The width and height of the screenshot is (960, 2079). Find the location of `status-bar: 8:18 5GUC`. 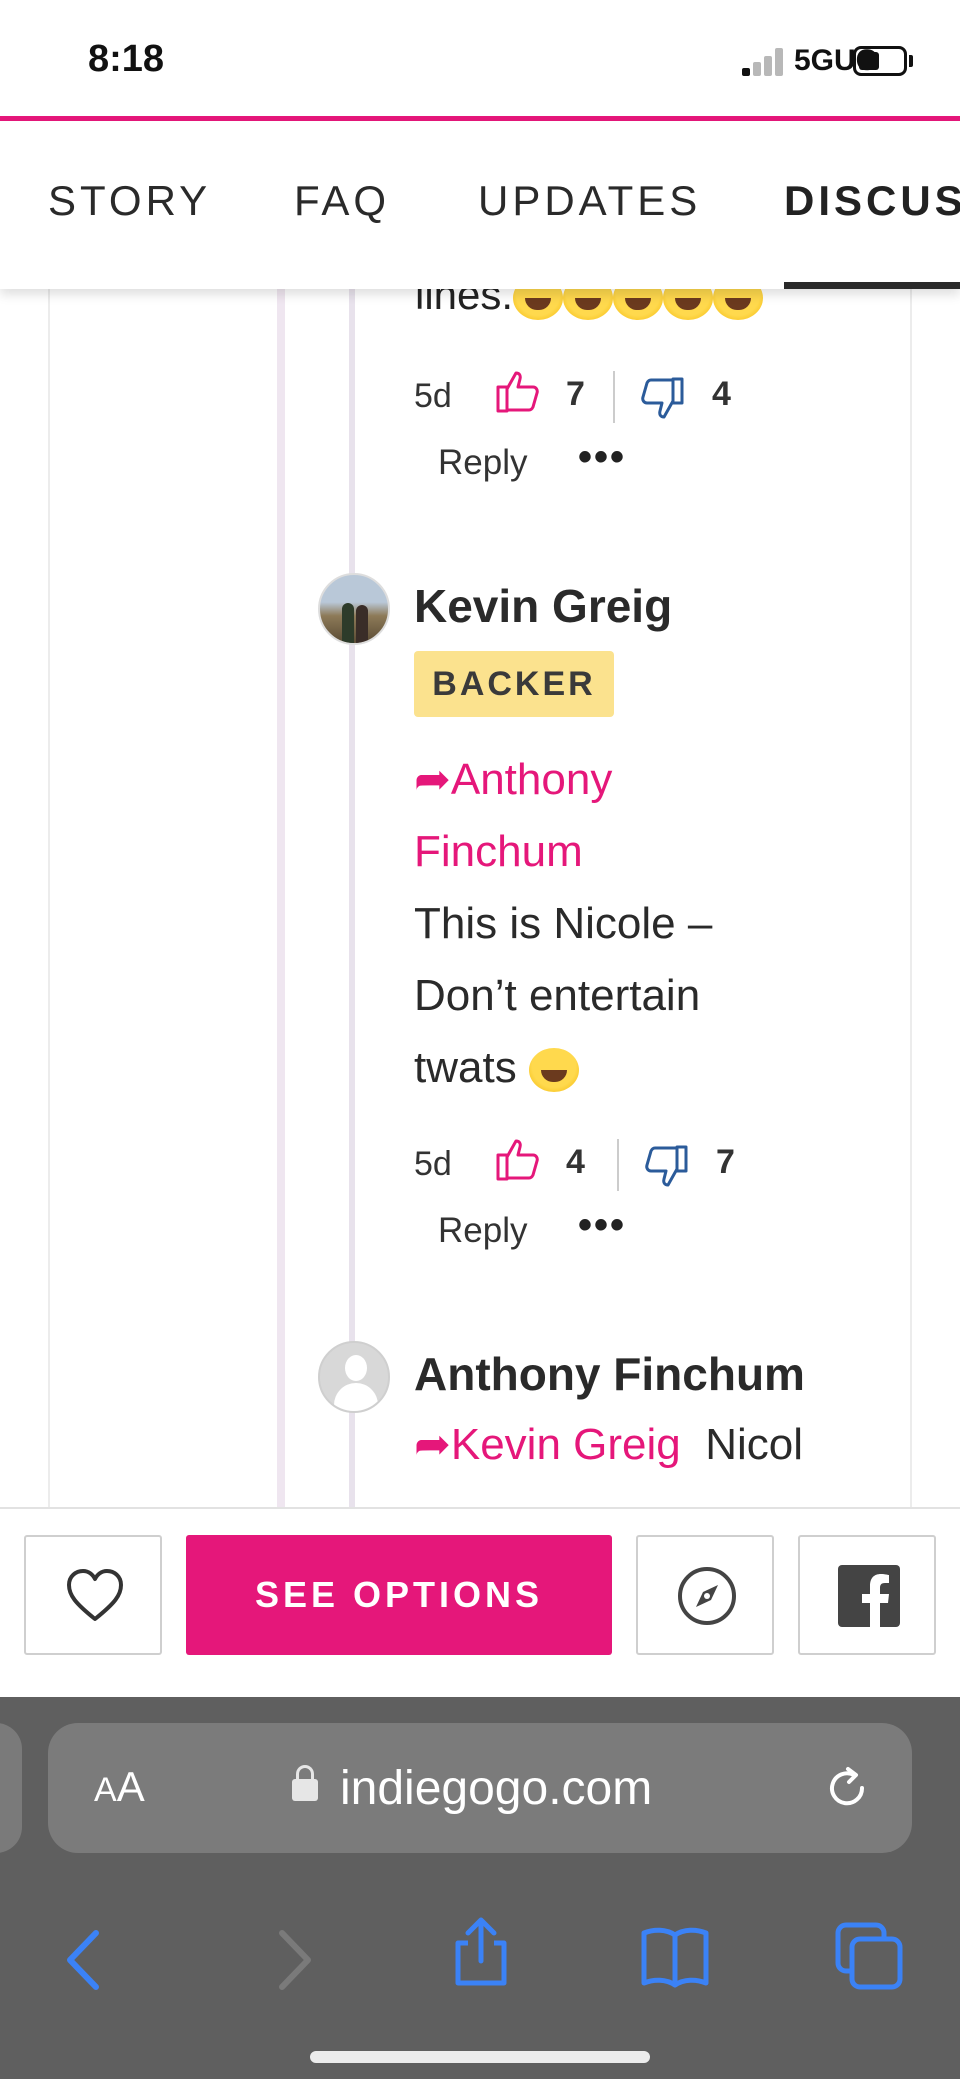

status-bar: 8:18 5GUC is located at coordinates (480, 59).